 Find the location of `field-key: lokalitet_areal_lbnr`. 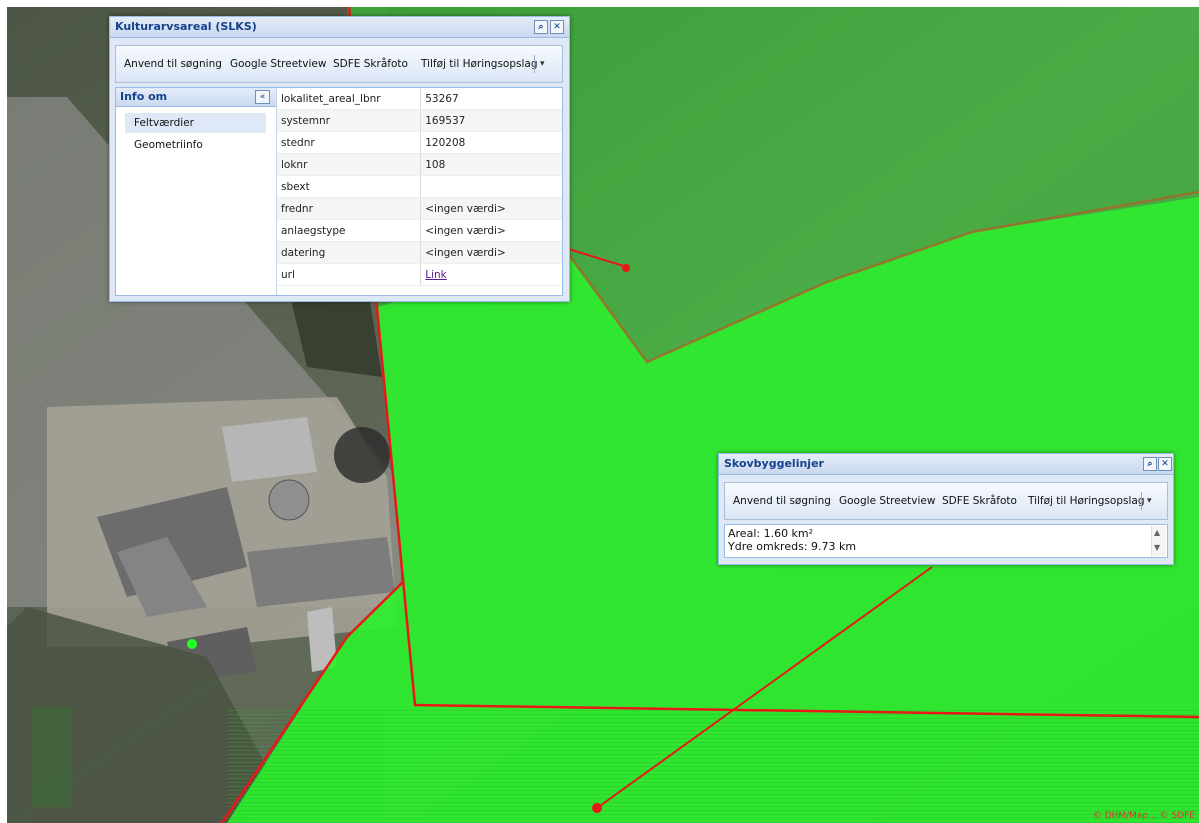

field-key: lokalitet_areal_lbnr is located at coordinates (349, 99).